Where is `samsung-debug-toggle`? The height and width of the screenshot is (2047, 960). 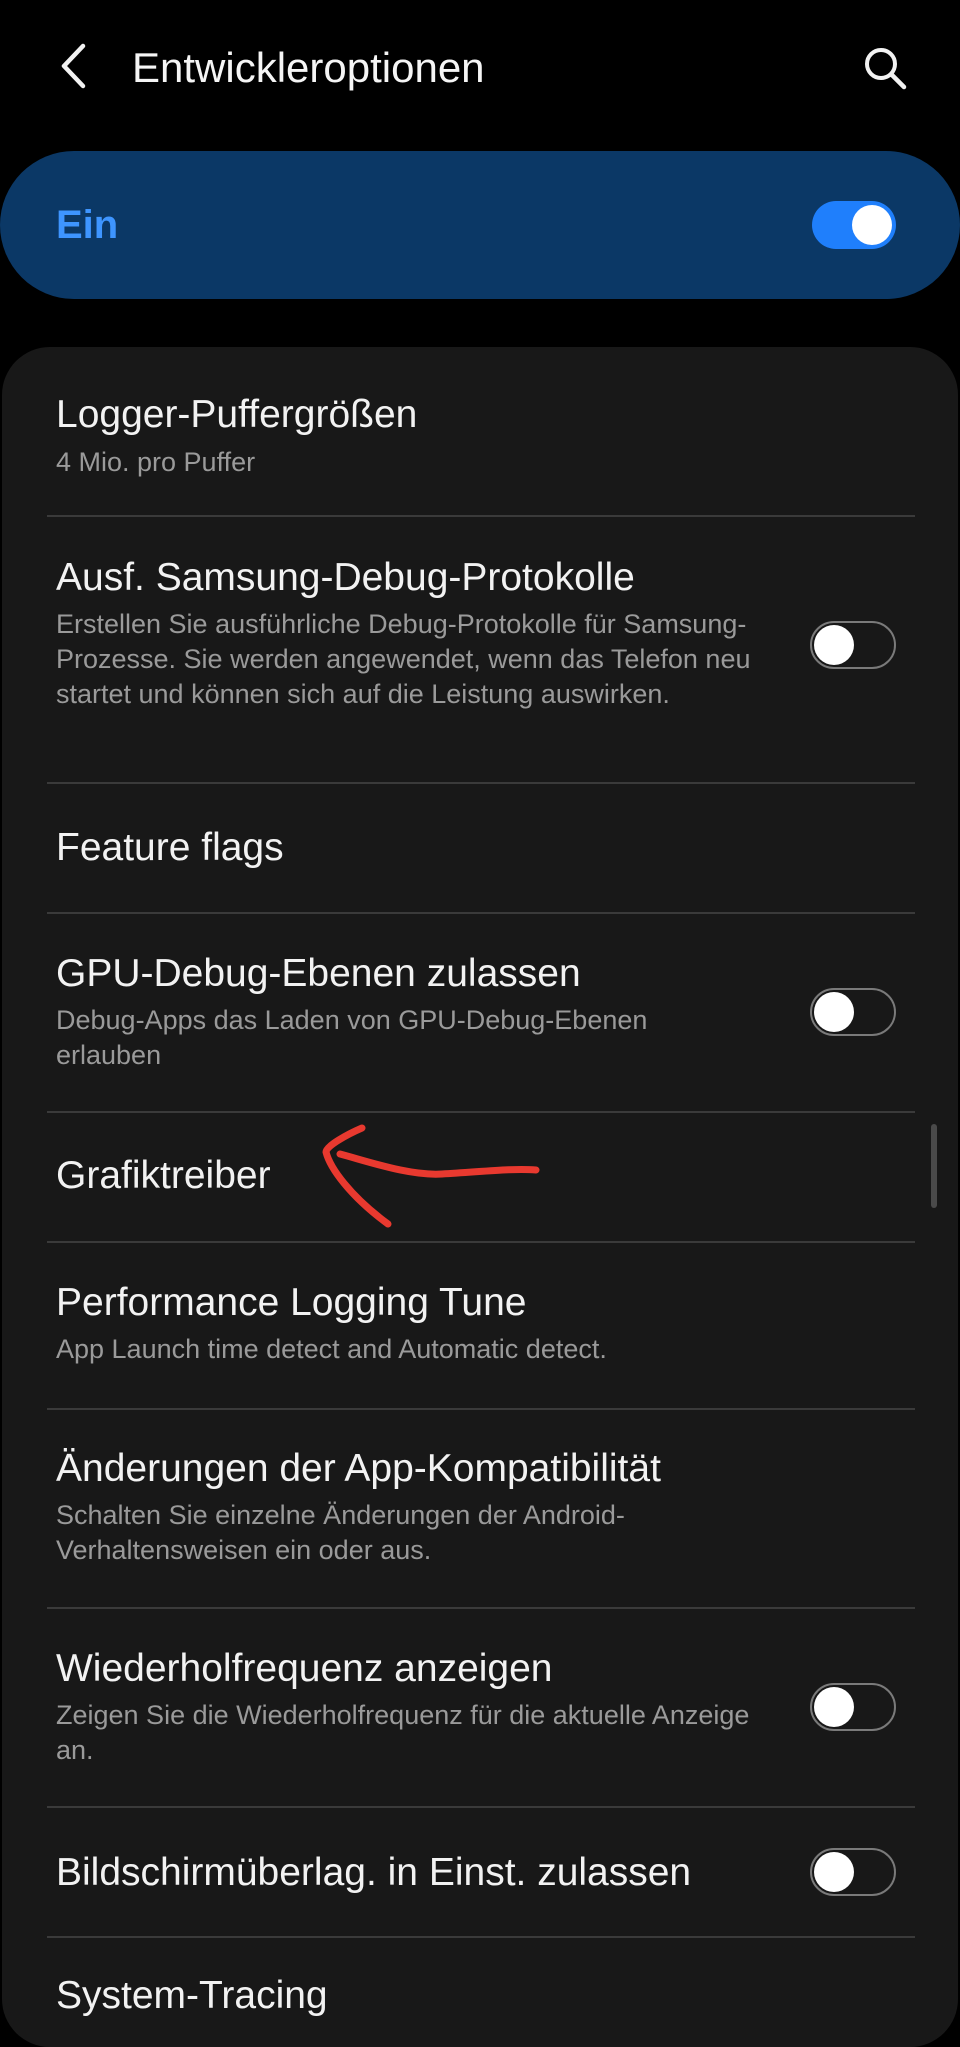 samsung-debug-toggle is located at coordinates (853, 645).